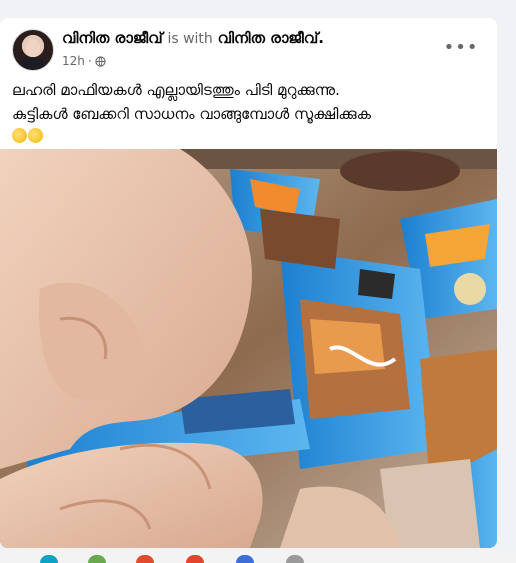 This screenshot has width=516, height=563. Describe the element at coordinates (271, 38) in the screenshot. I see `tagged-name: വിനിത രാജീവ്.` at that location.